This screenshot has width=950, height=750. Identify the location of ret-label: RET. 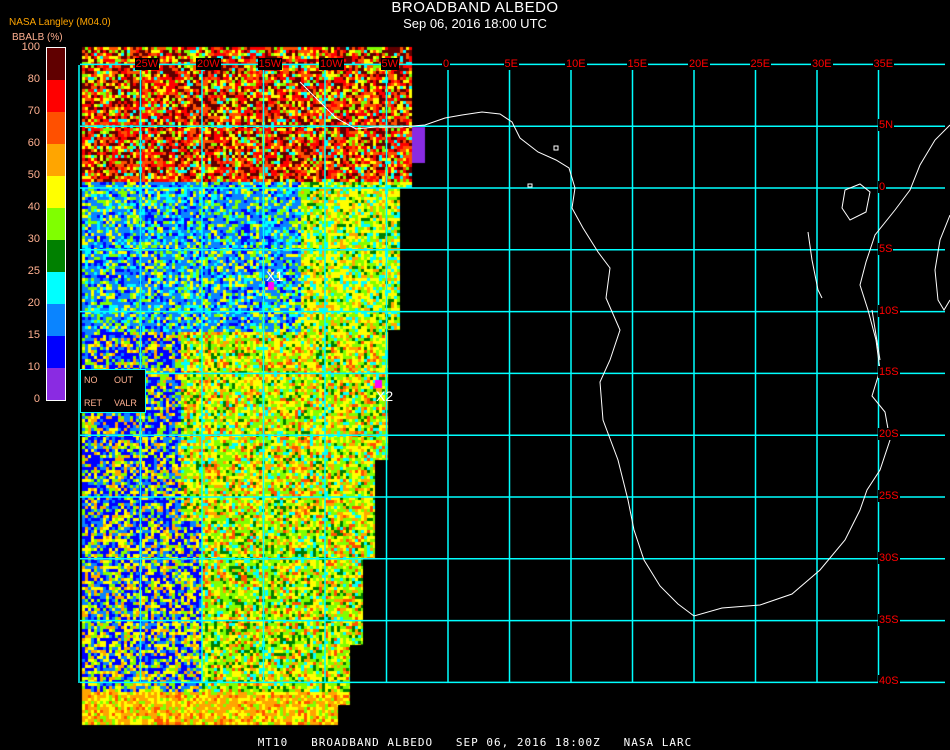
(93, 403).